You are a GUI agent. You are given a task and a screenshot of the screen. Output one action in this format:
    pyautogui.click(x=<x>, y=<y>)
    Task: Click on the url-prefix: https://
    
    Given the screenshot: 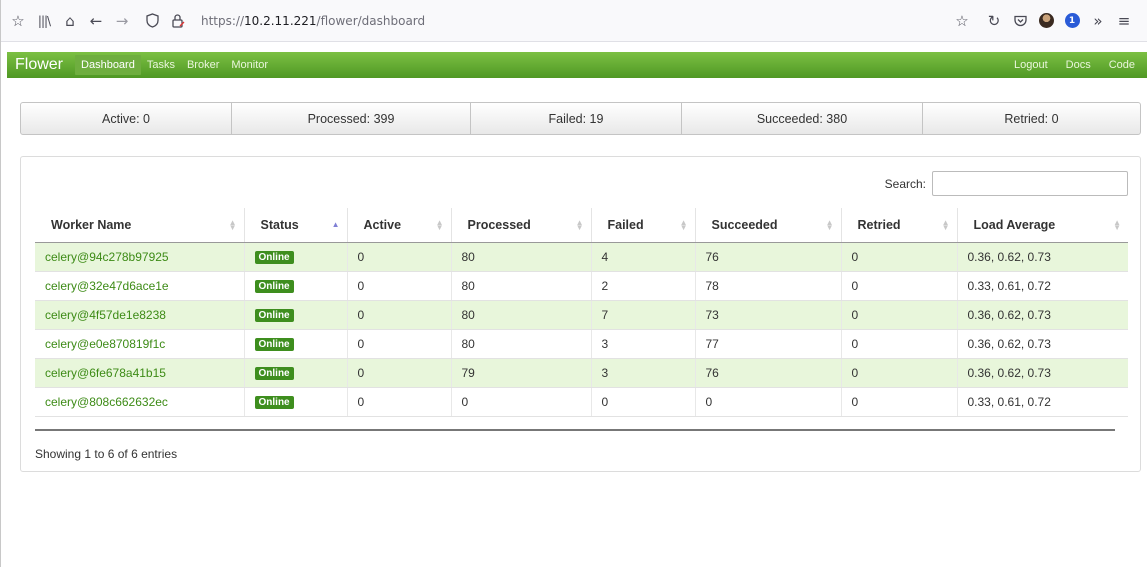 What is the action you would take?
    pyautogui.click(x=223, y=20)
    